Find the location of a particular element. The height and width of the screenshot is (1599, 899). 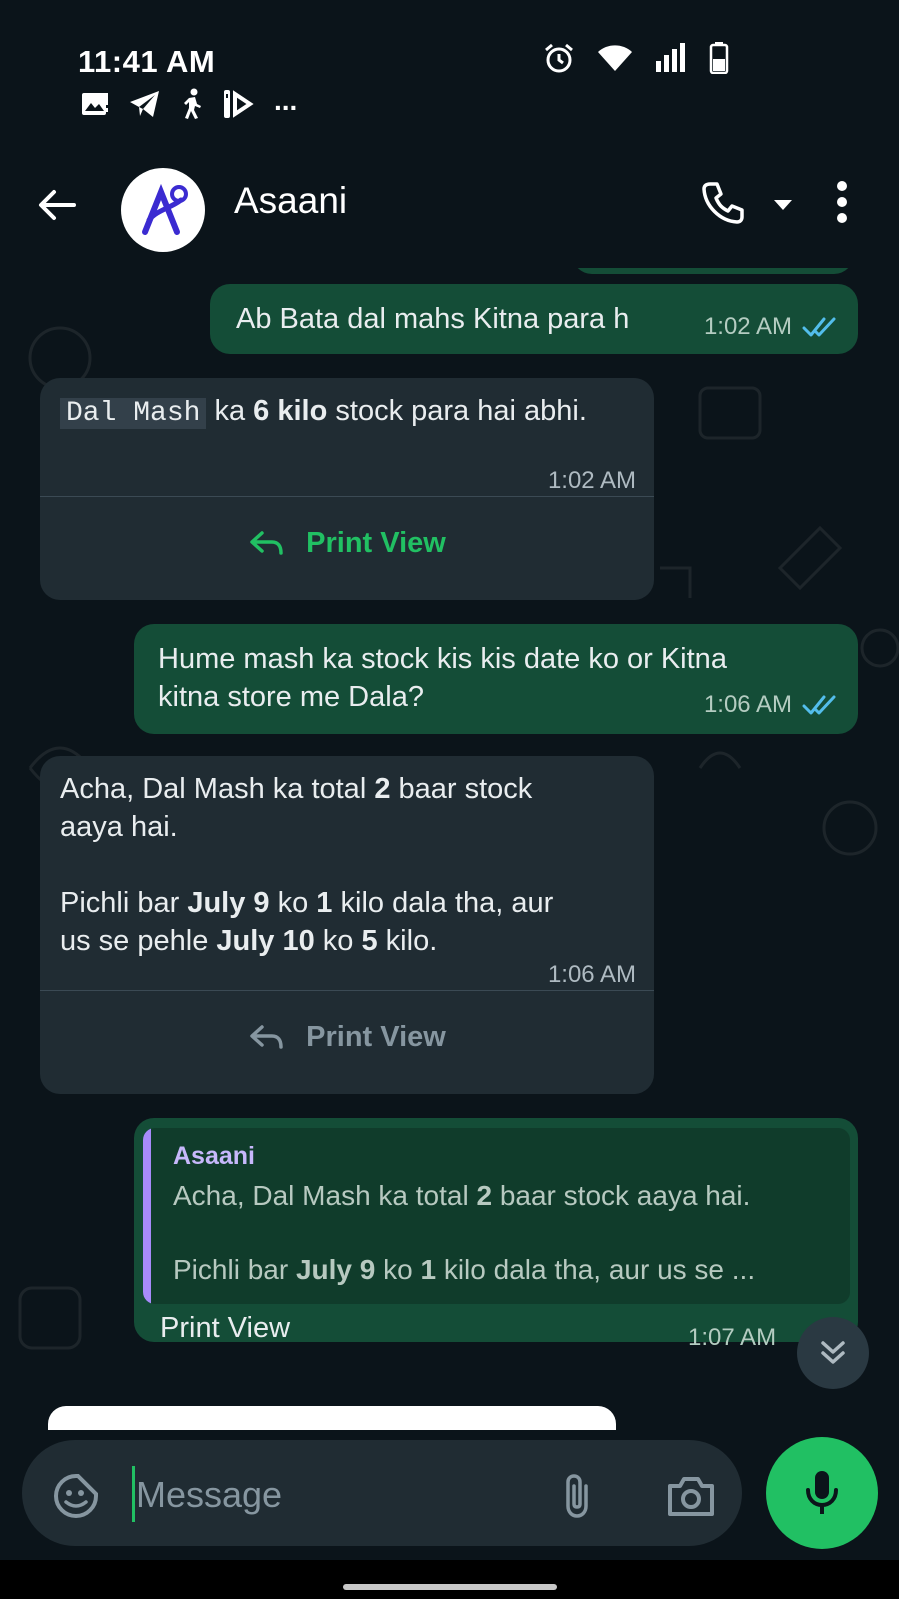

voice-message-button is located at coordinates (822, 1493).